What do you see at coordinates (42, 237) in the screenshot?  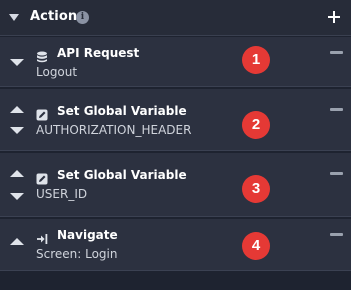 I see `navigate-arrow-icon` at bounding box center [42, 237].